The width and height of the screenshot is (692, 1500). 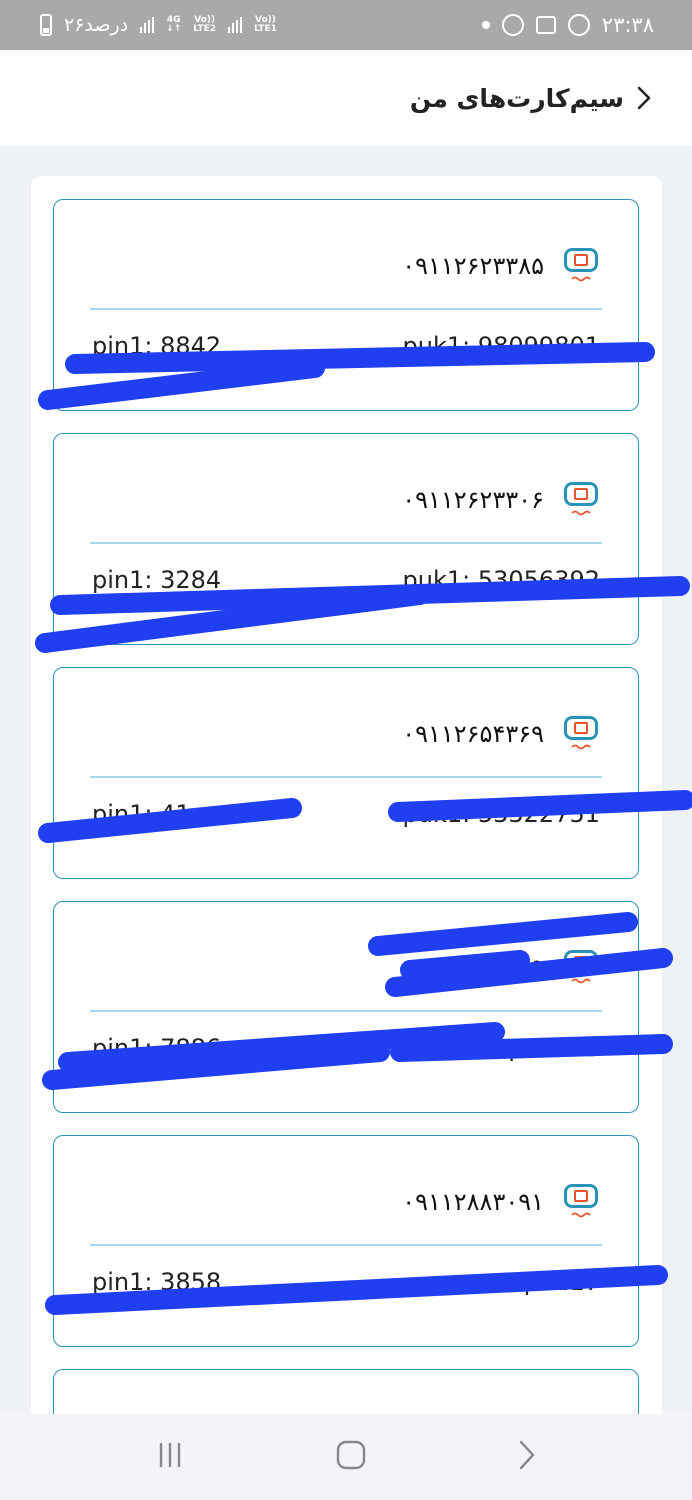 What do you see at coordinates (554, 1048) in the screenshot?
I see `puk-code: p99323` at bounding box center [554, 1048].